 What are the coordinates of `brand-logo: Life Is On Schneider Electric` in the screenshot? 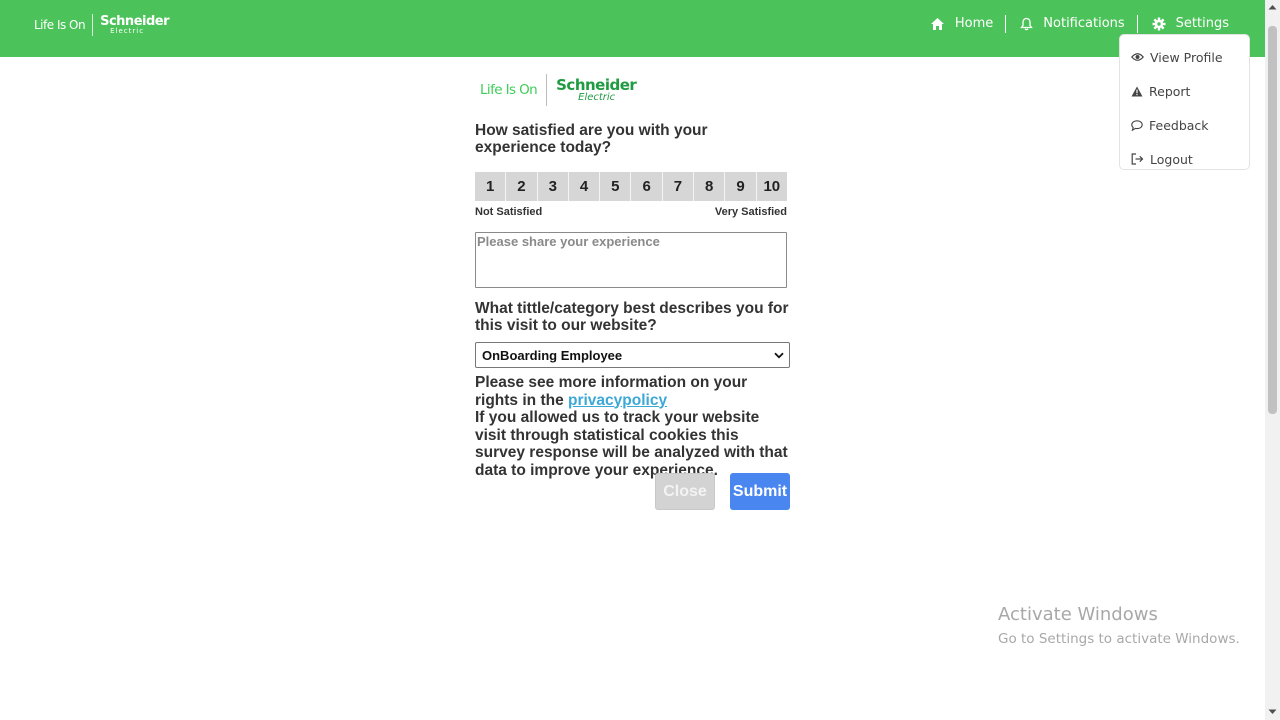 It's located at (101, 25).